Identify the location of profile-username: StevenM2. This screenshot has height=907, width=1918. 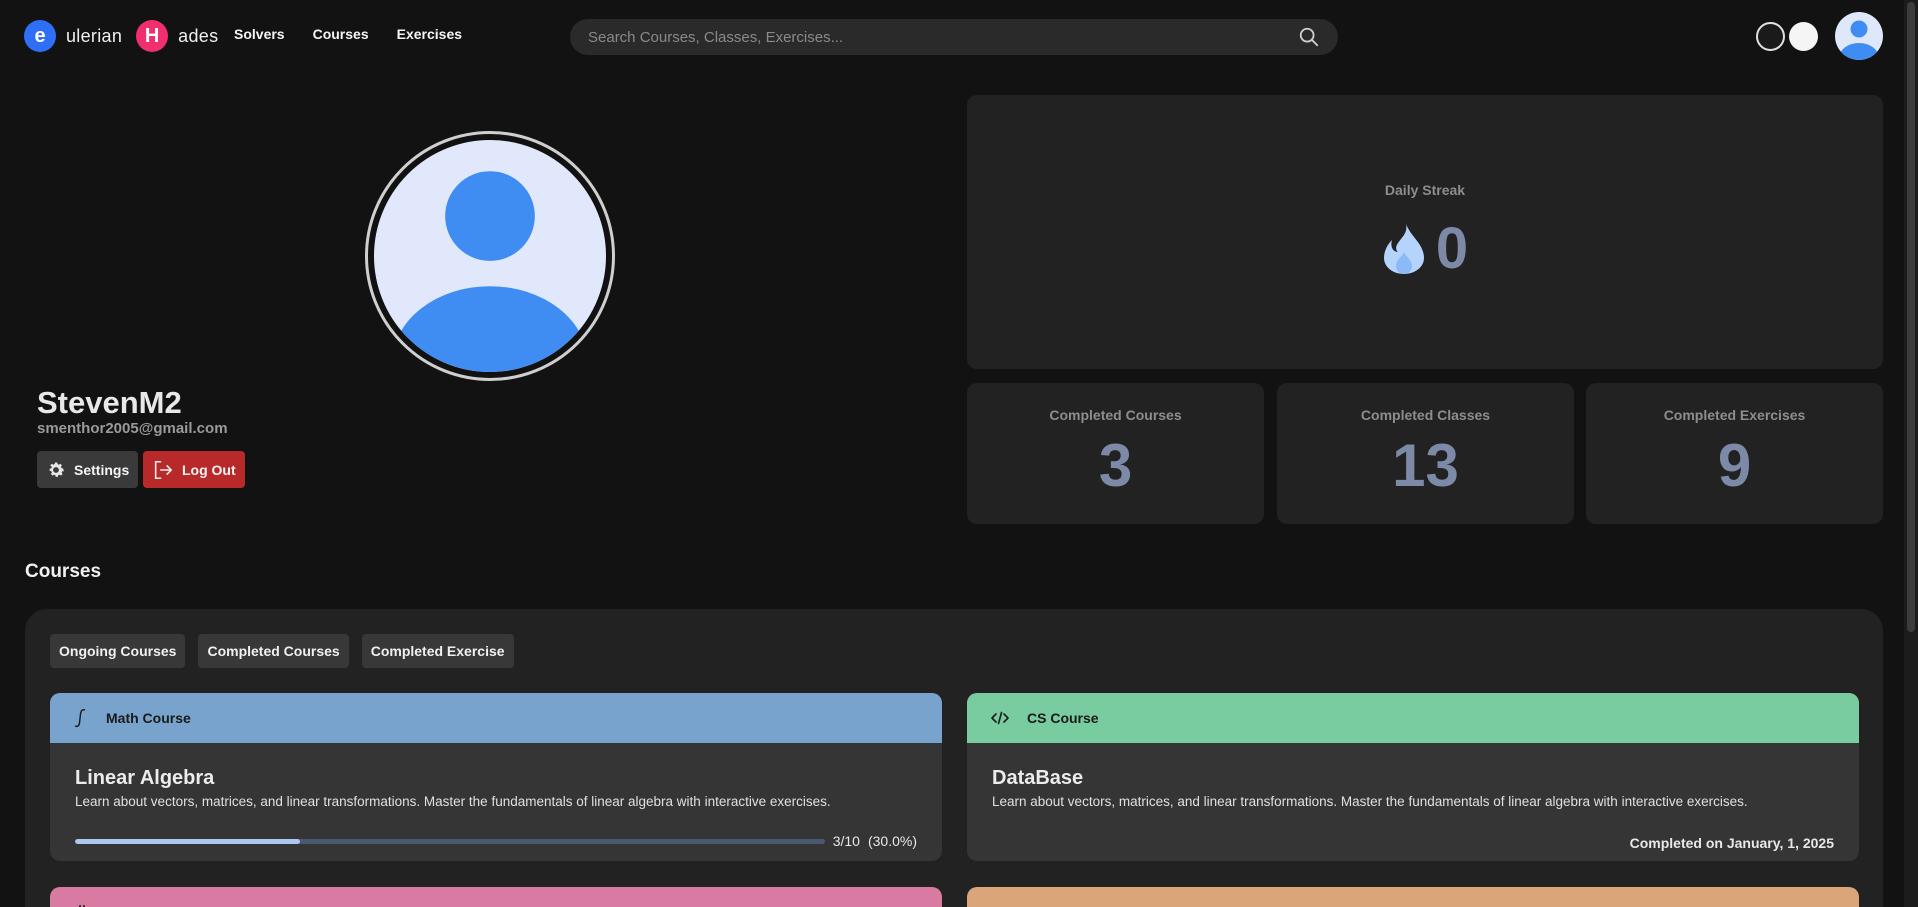
(109, 402).